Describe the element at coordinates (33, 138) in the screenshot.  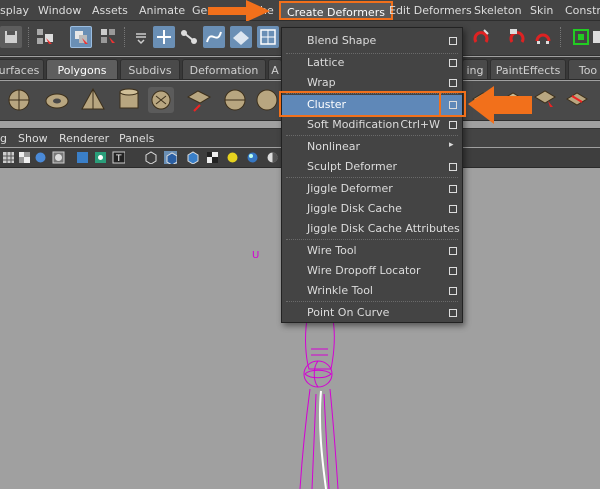
I see `panel-menu-show: Show` at that location.